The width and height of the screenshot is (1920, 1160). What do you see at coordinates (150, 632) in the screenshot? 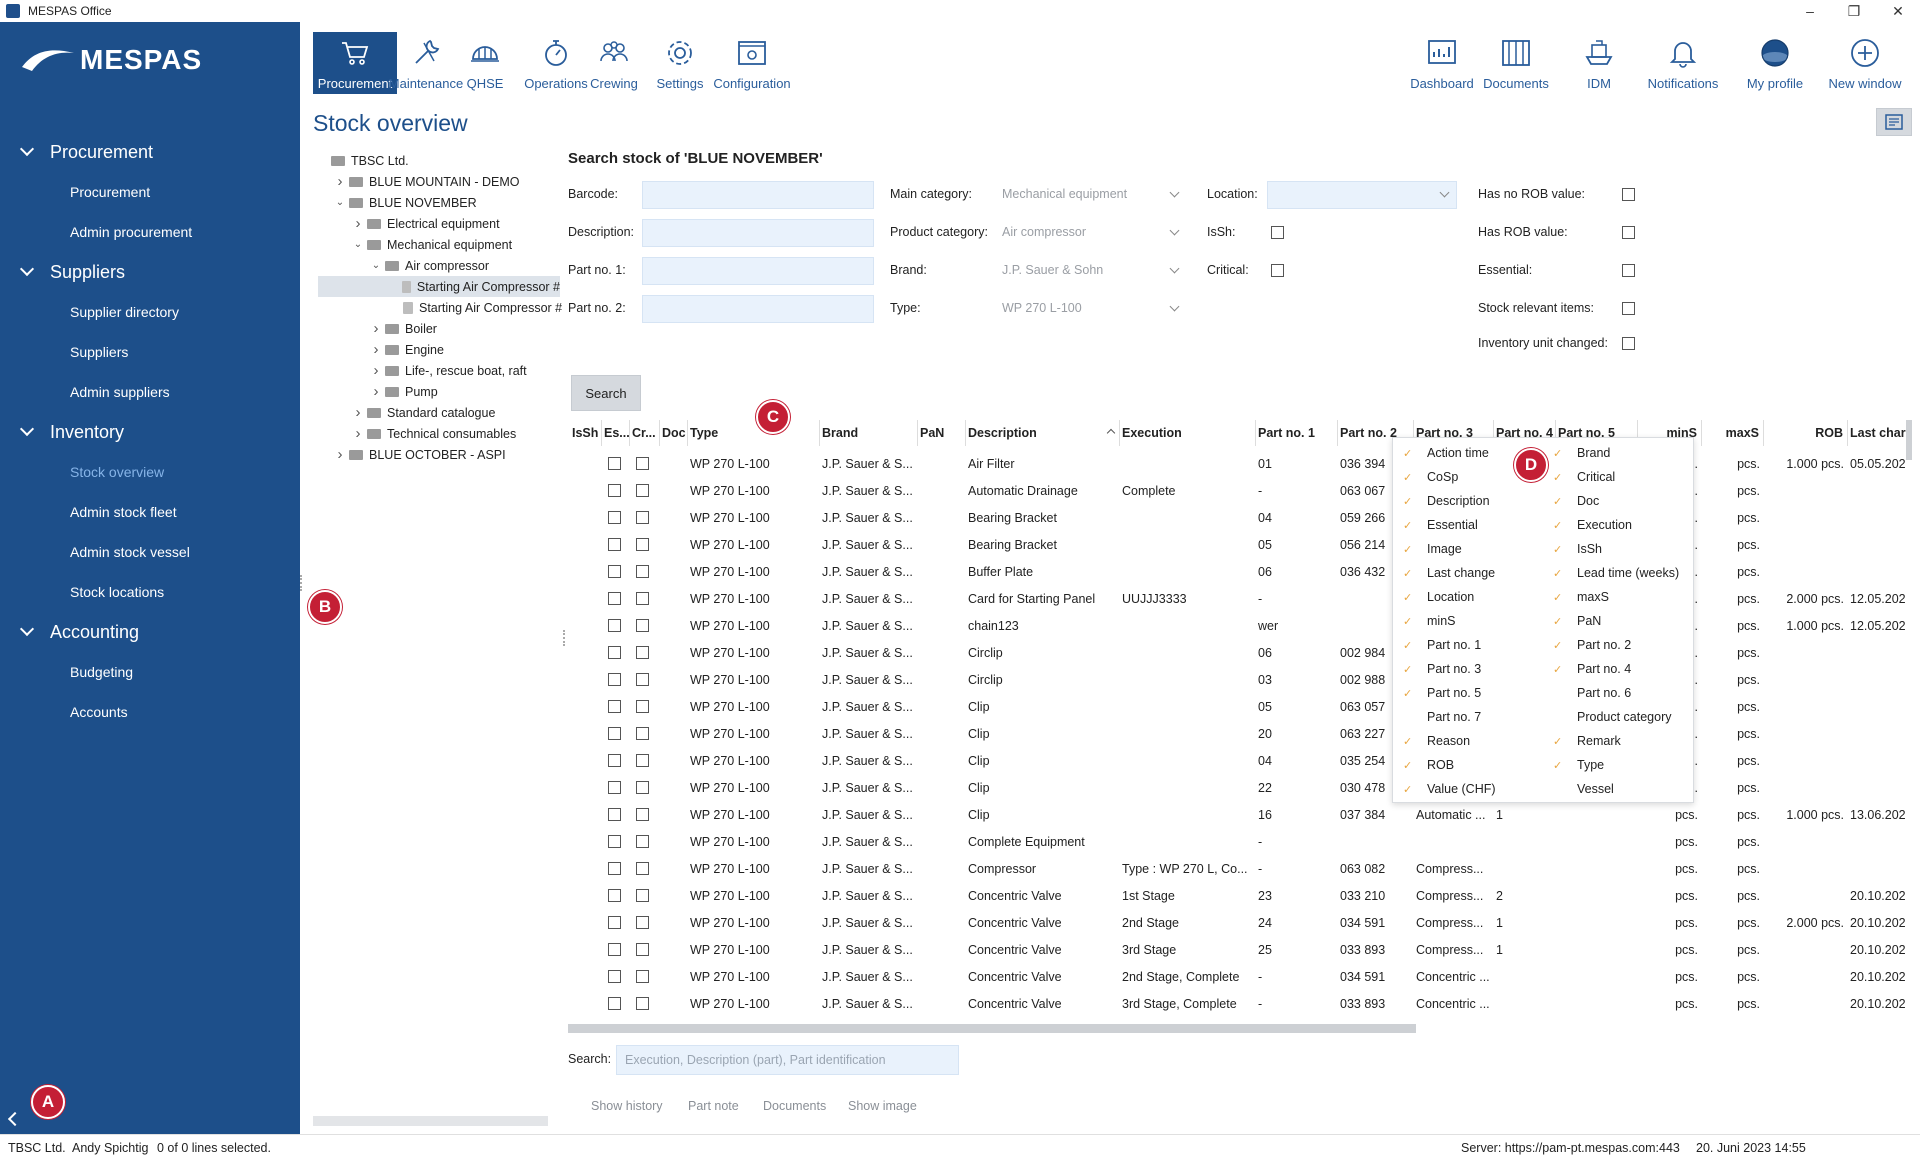
I see `sidebar-section-accounting: Accounting` at bounding box center [150, 632].